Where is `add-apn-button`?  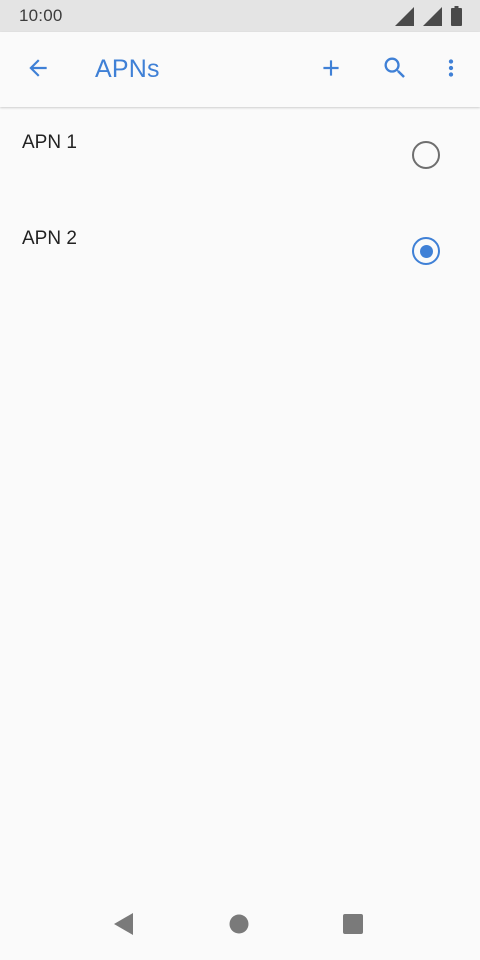 add-apn-button is located at coordinates (331, 70).